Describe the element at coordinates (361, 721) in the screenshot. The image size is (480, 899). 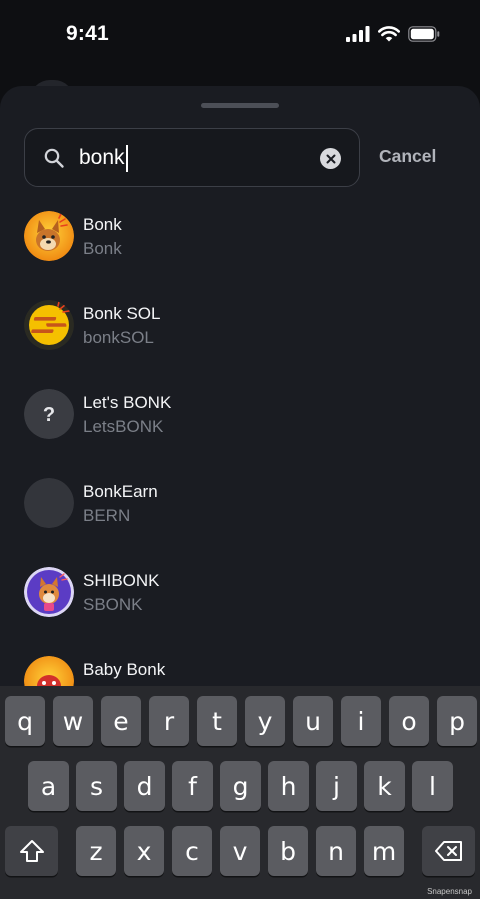
I see `key-i: i` at that location.